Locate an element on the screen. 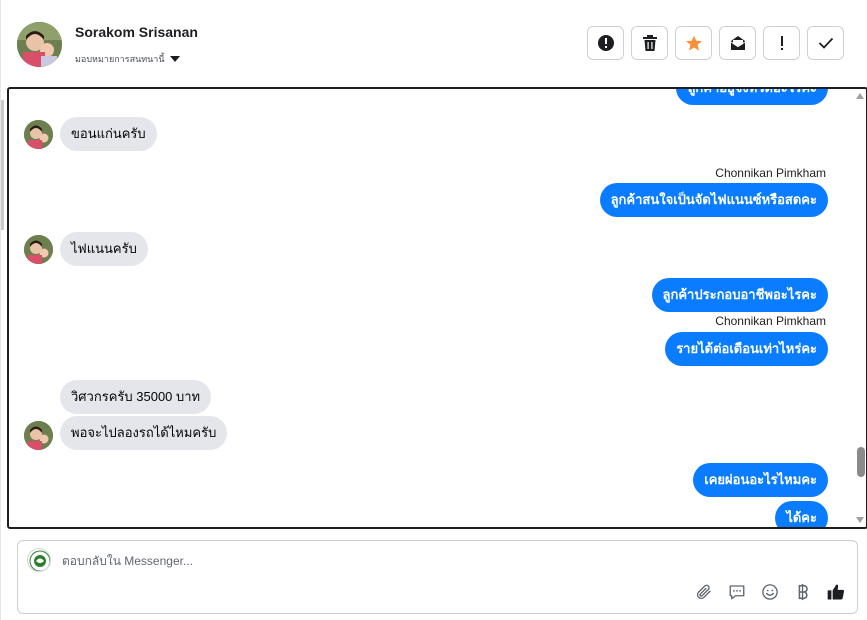 This screenshot has height=620, width=867. paperclip-icon is located at coordinates (703, 591).